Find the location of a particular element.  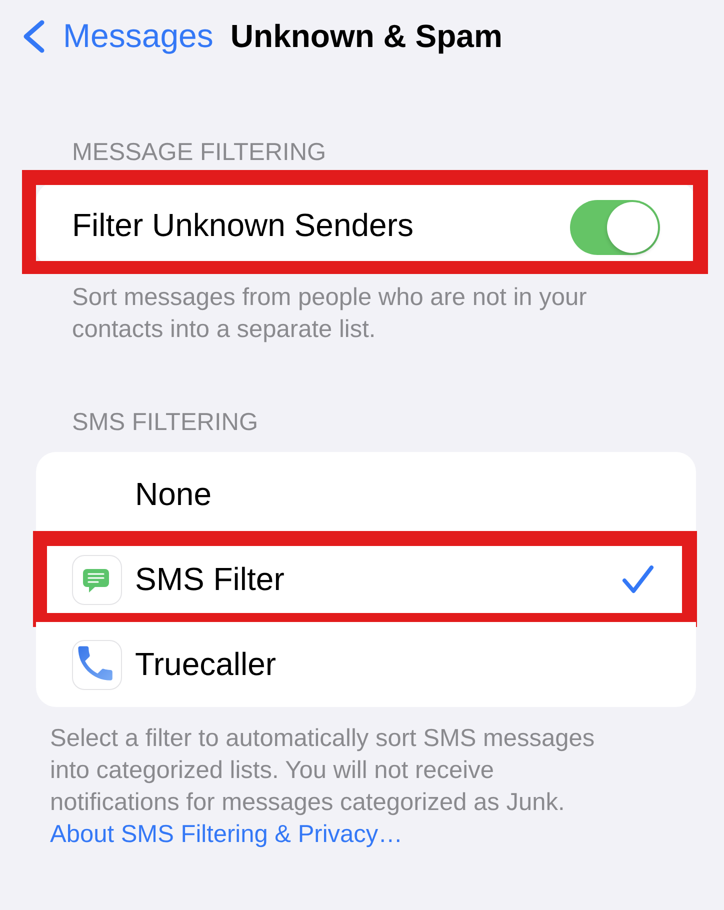

back-button: Messages is located at coordinates (118, 36).